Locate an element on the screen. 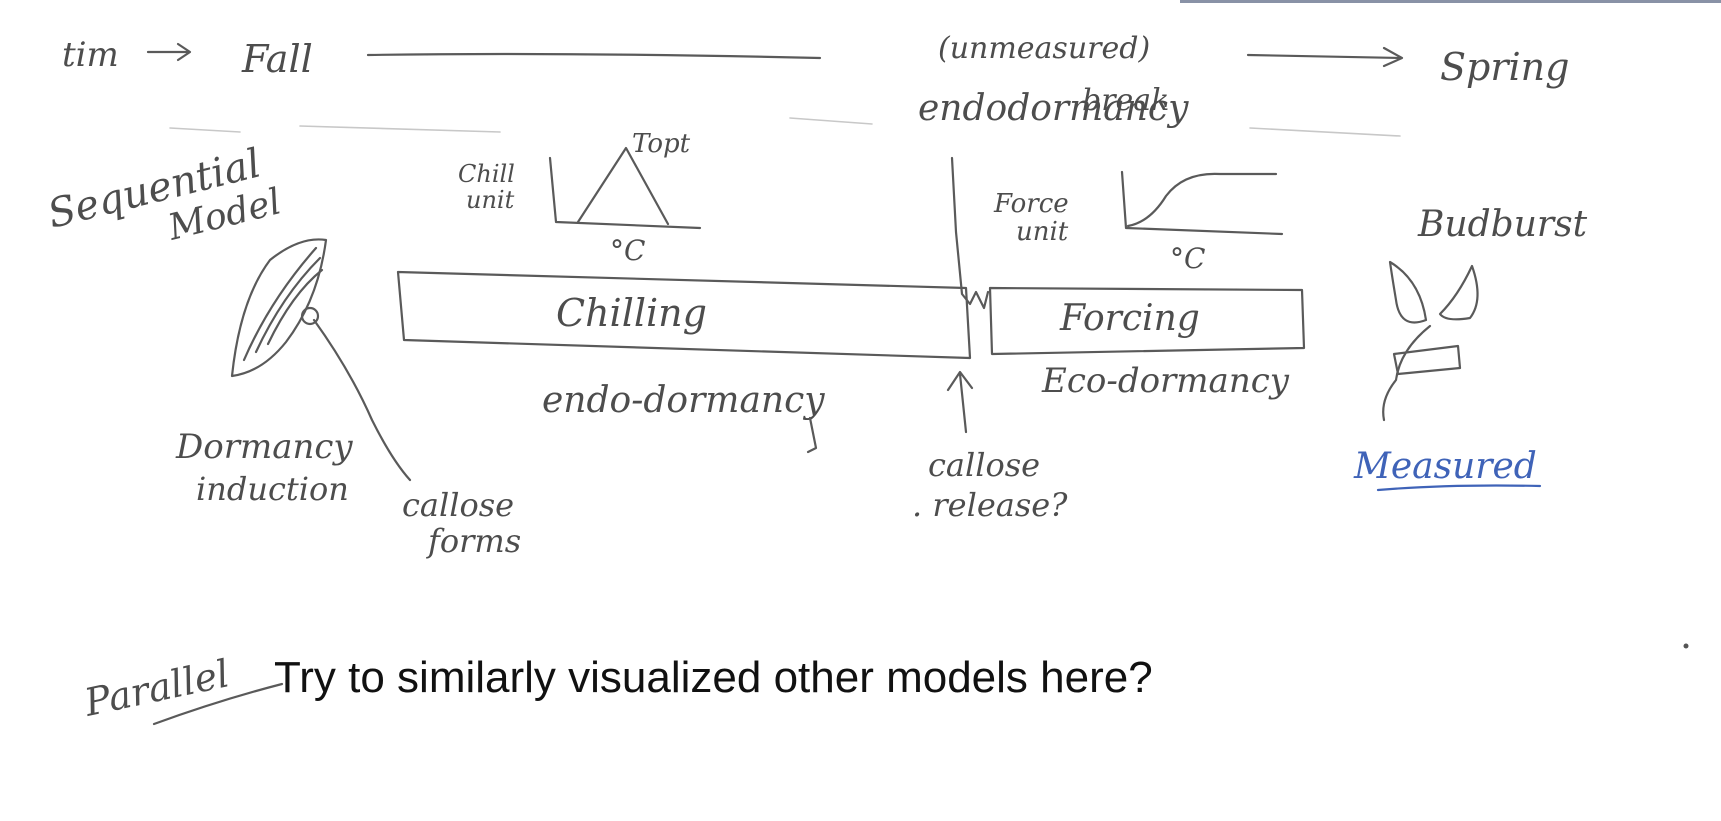 The height and width of the screenshot is (821, 1721). endodormancy-break-line is located at coordinates (970, 233).